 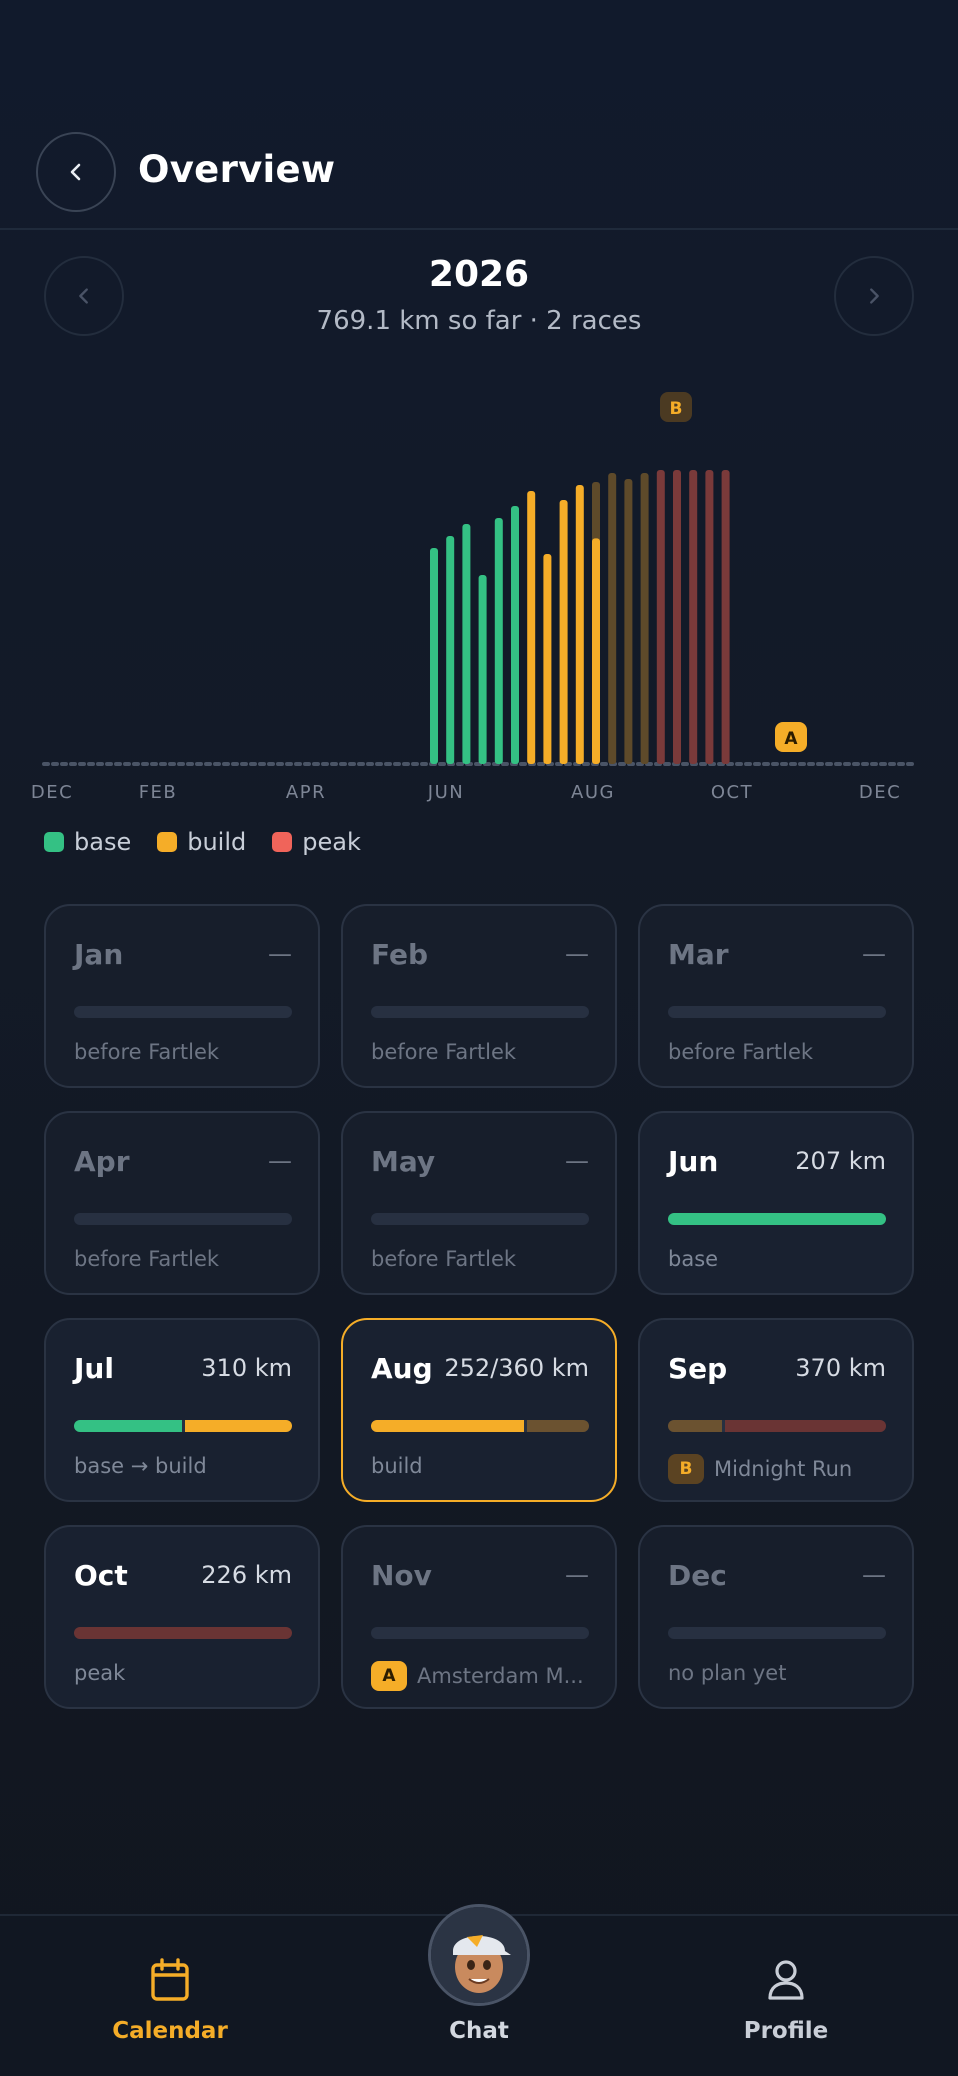 I want to click on month-subtitle: peak, so click(x=99, y=1673).